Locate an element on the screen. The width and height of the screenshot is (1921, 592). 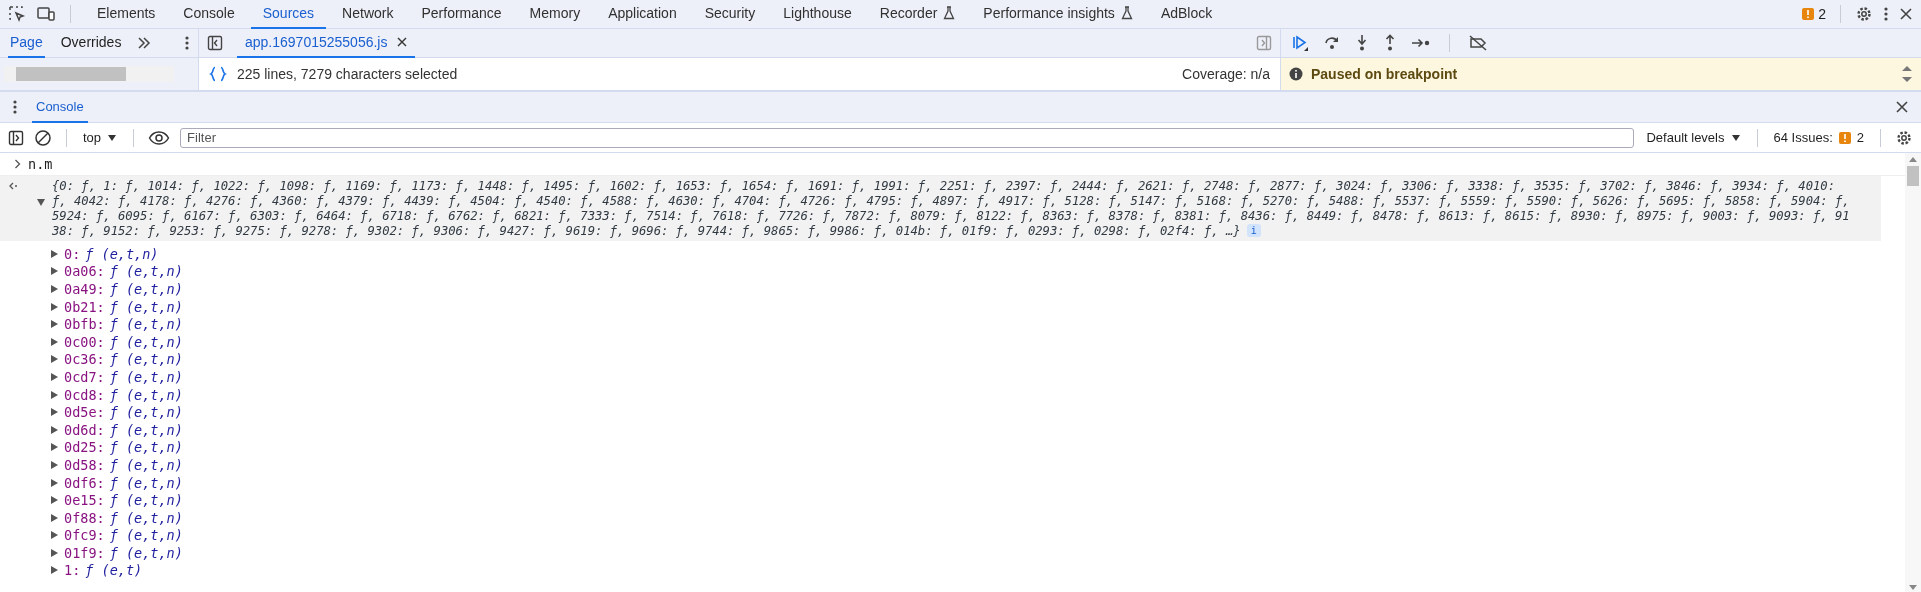
selection-info: 225 lines, 7279 characters selected is located at coordinates (347, 74).